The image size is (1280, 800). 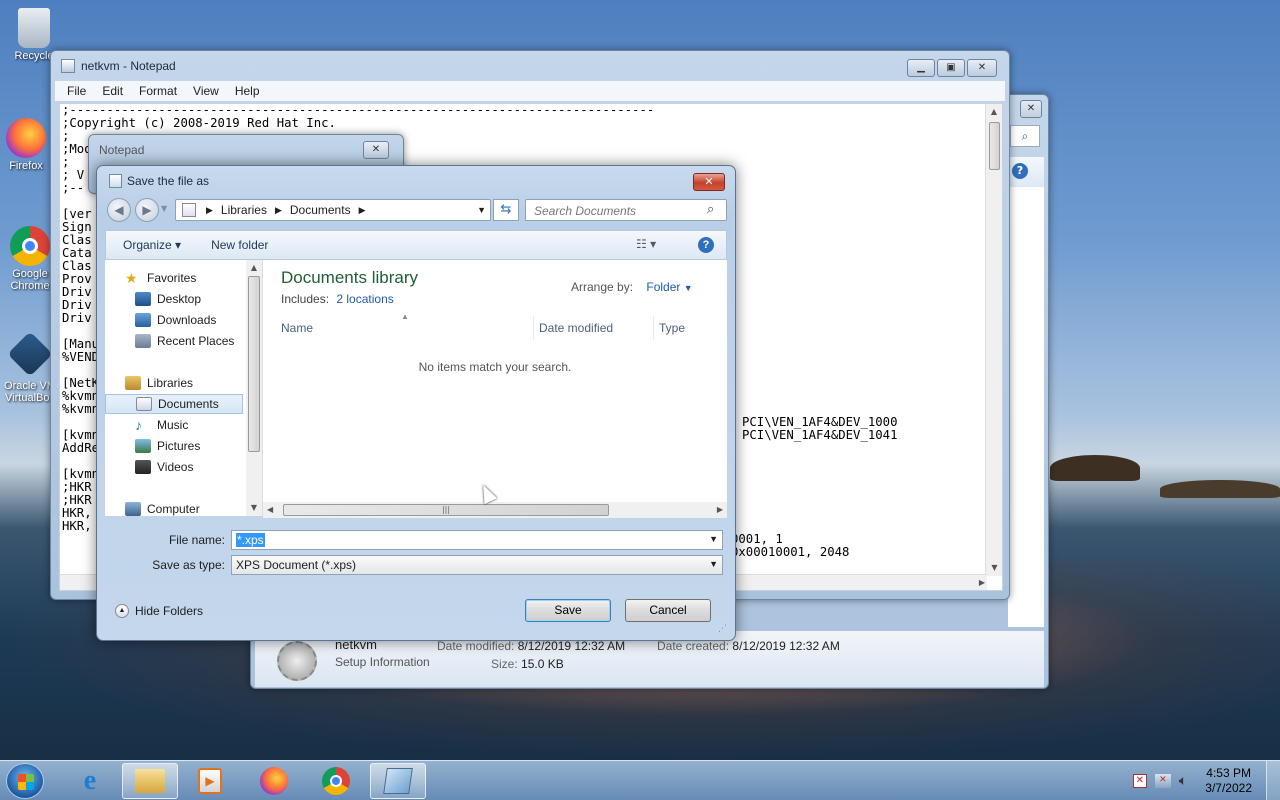 What do you see at coordinates (159, 383) in the screenshot?
I see `nav-libraries: Libraries` at bounding box center [159, 383].